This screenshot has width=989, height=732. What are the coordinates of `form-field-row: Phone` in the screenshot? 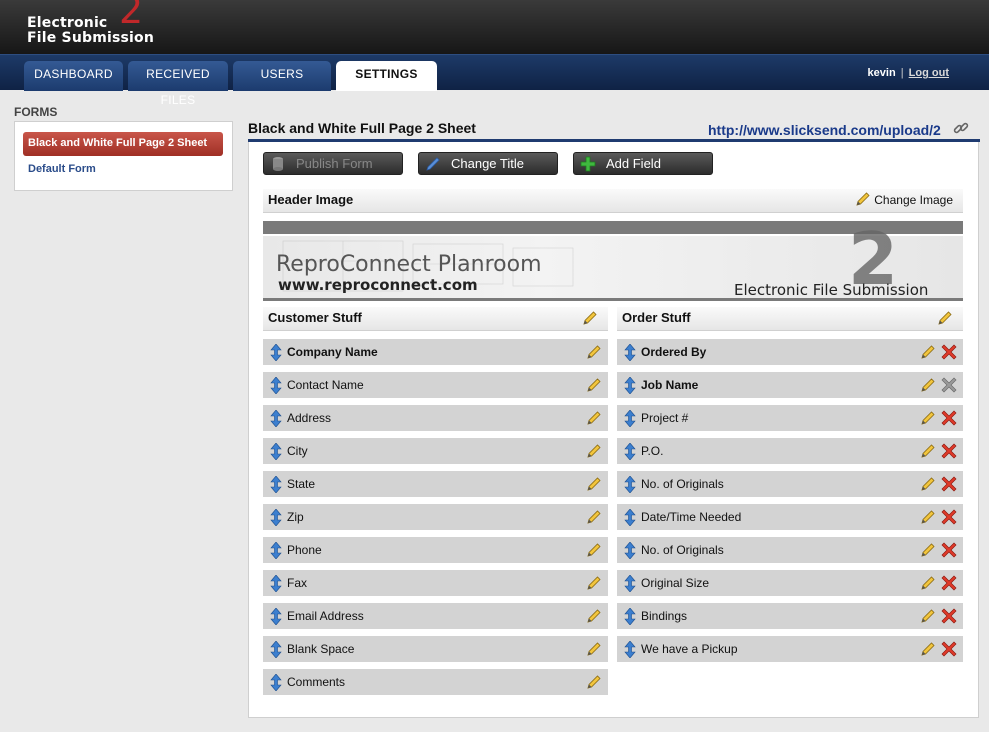 It's located at (435, 550).